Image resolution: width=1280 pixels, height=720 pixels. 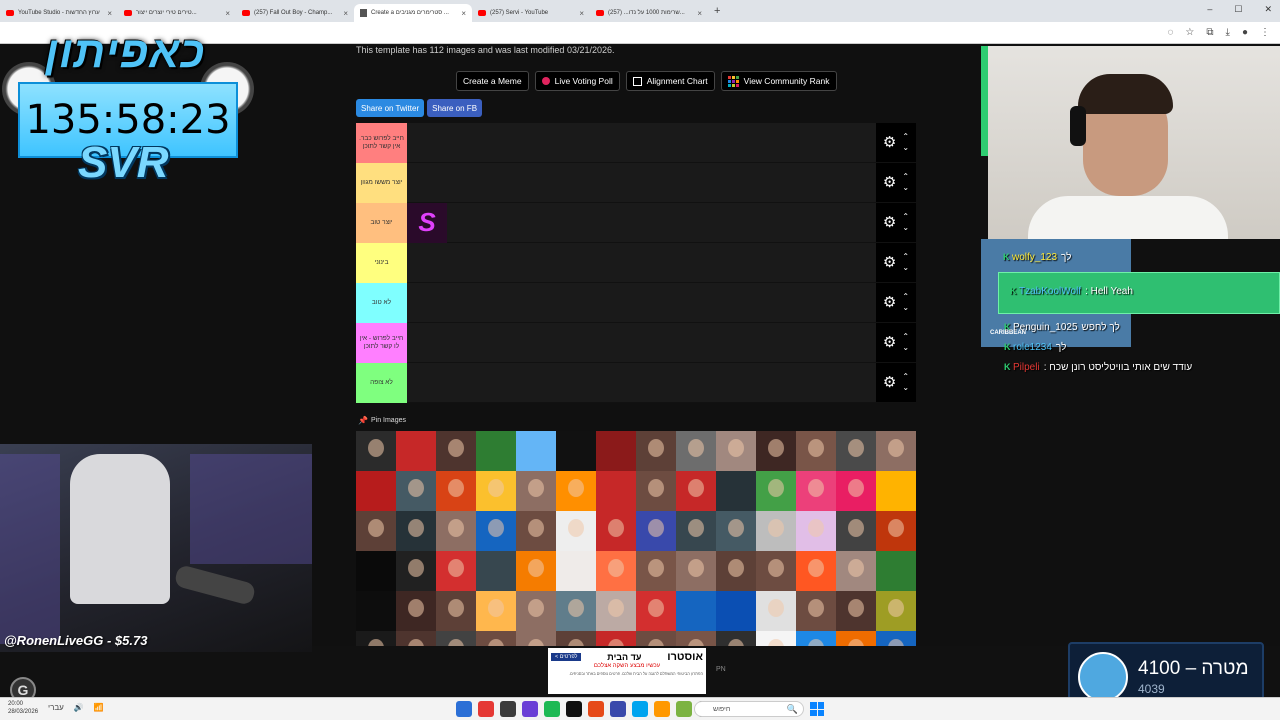 What do you see at coordinates (381, 383) in the screenshot?
I see `tier-label: לא צופה` at bounding box center [381, 383].